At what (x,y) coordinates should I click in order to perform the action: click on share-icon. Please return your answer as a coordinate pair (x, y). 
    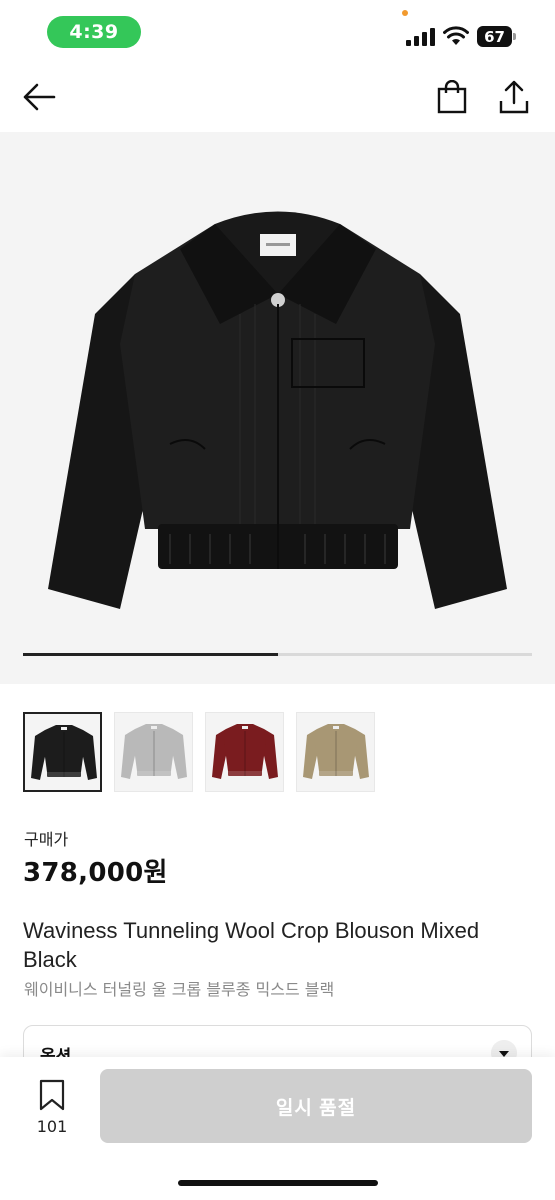
    Looking at the image, I should click on (514, 97).